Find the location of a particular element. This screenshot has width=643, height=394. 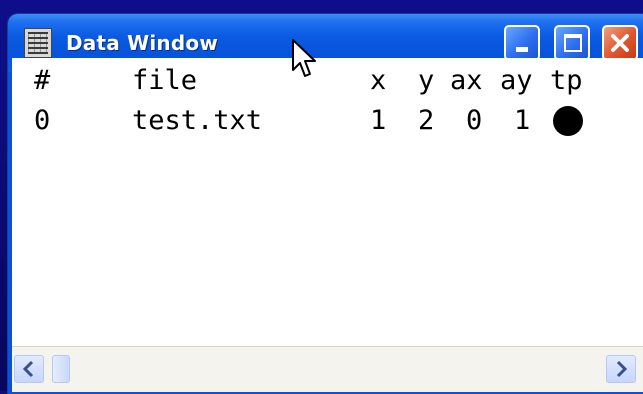

scroll-thumb is located at coordinates (61, 369).